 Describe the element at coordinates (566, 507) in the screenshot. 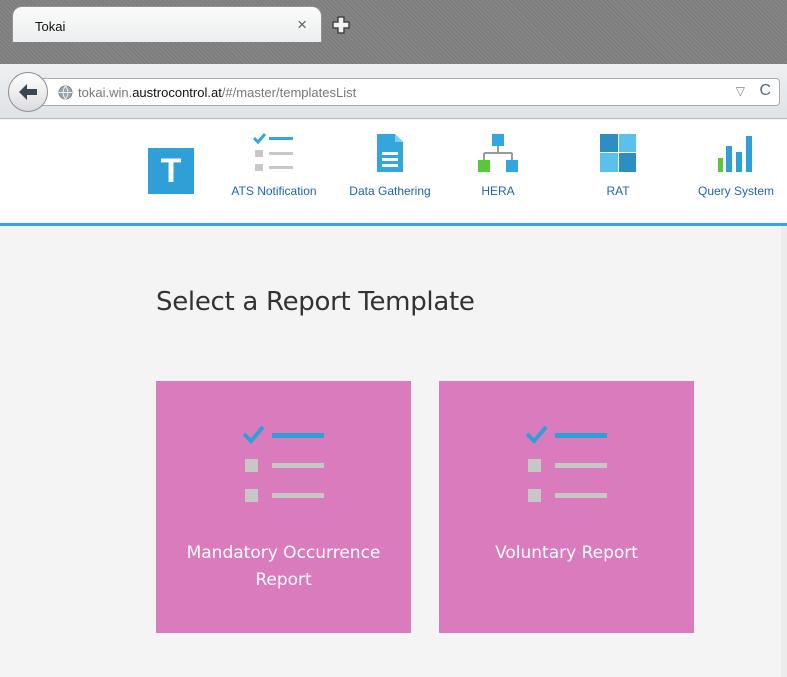

I see `template-card-voluntary-report: Voluntary Report` at that location.